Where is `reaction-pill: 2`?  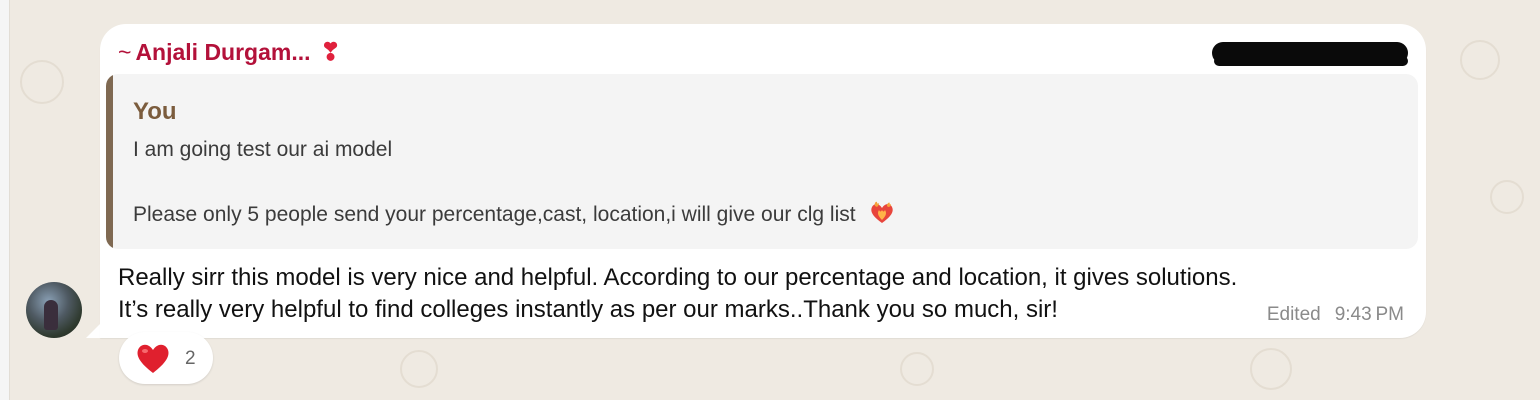
reaction-pill: 2 is located at coordinates (166, 358).